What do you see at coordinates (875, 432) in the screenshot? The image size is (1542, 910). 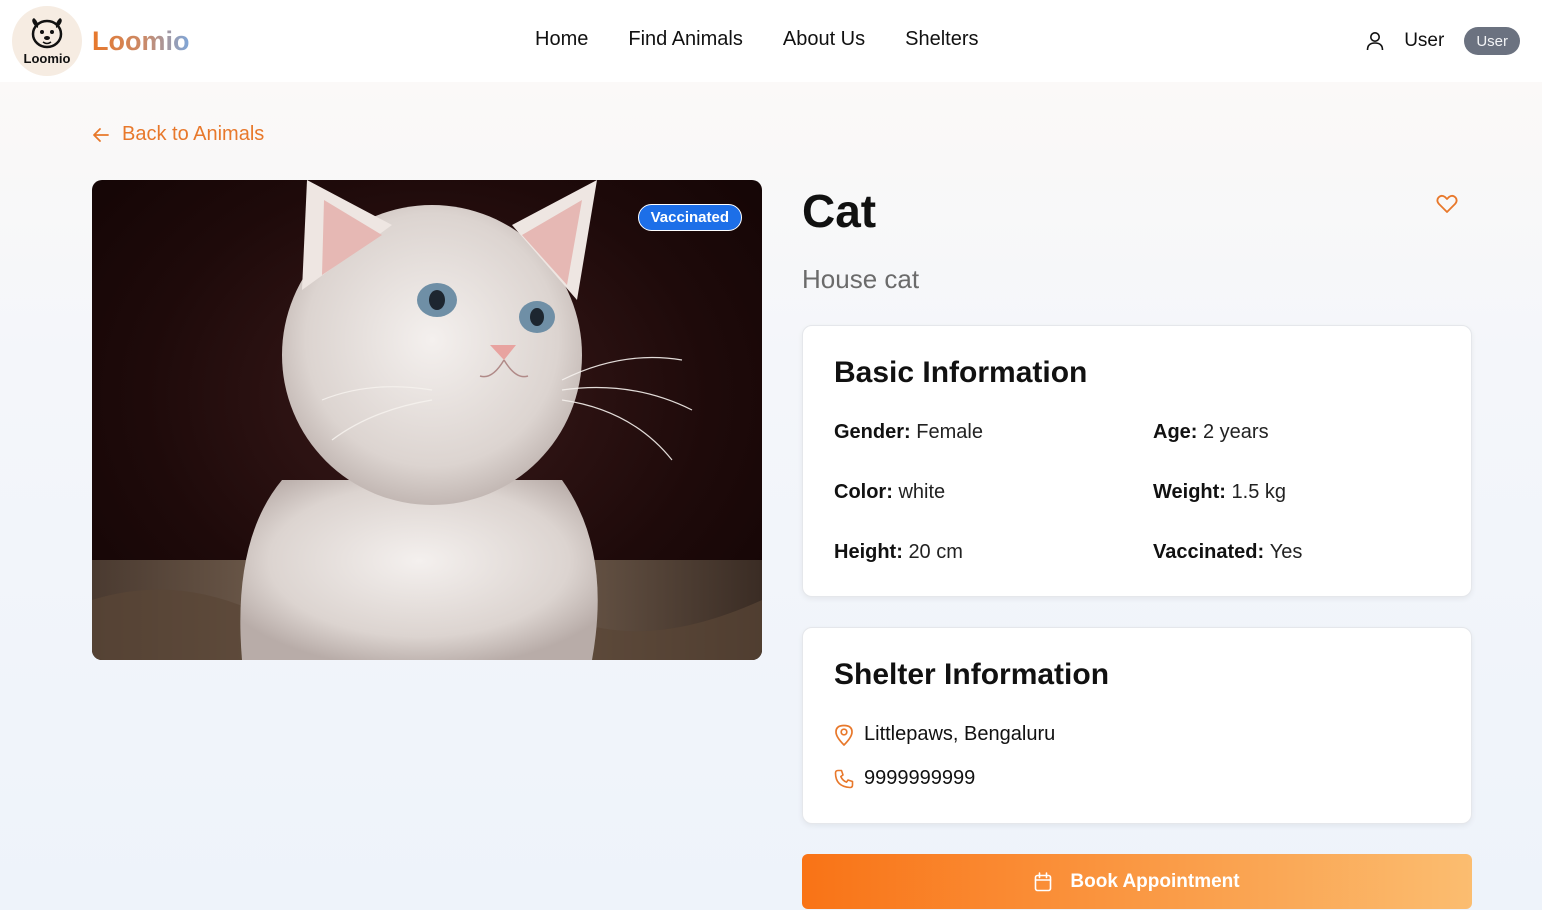 I see `info-label: Gender:` at bounding box center [875, 432].